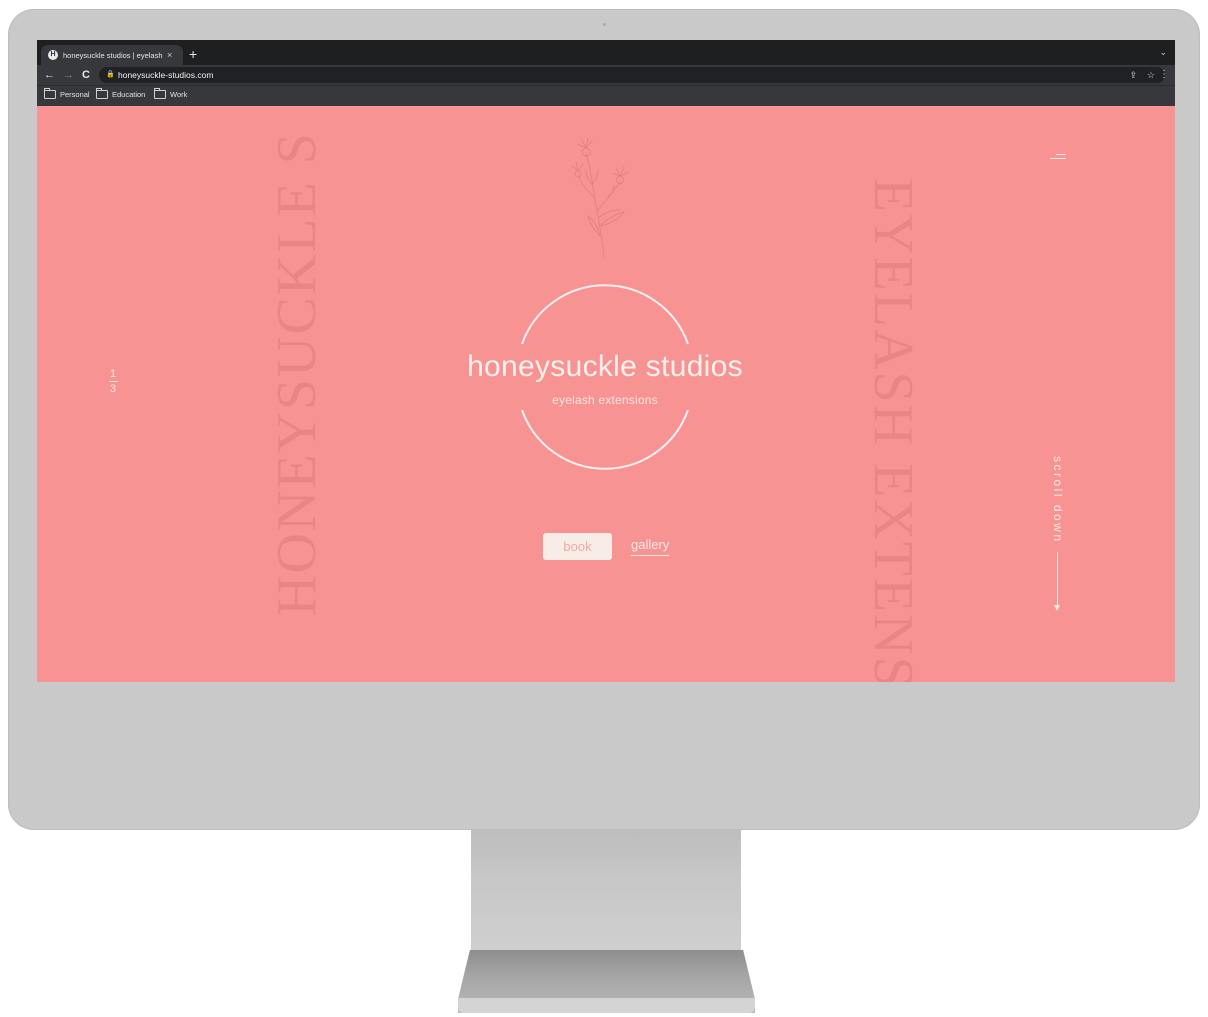 This screenshot has height=1017, width=1208. What do you see at coordinates (632, 75) in the screenshot?
I see `address-bar: 🔒 honeysuckle-studios.com ⇪ ☆` at bounding box center [632, 75].